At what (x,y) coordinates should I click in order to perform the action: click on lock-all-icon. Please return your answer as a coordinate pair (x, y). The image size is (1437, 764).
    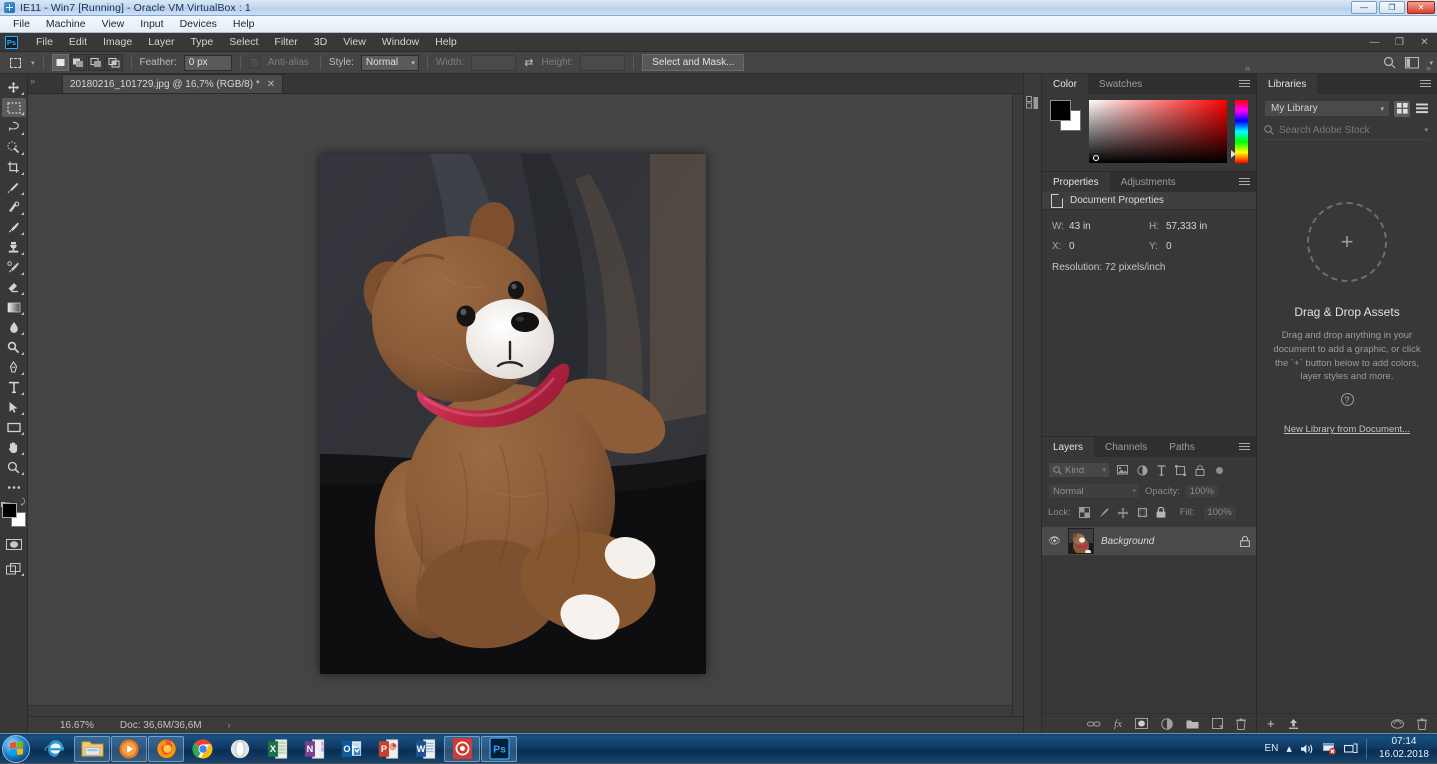
    Looking at the image, I should click on (1161, 512).